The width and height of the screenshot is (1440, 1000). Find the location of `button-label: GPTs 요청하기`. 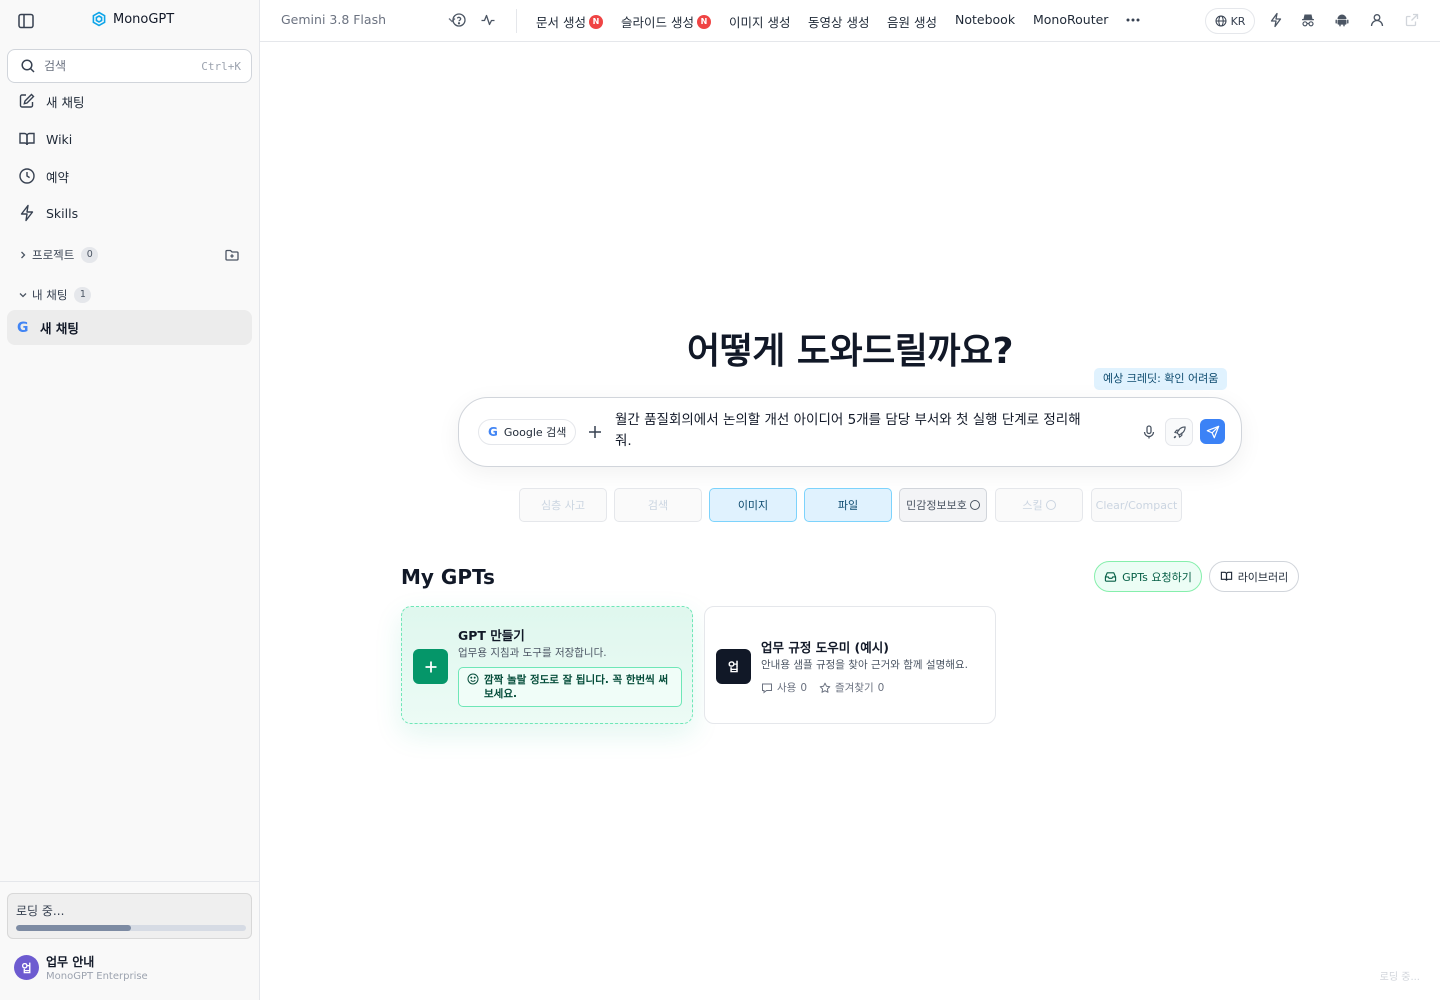

button-label: GPTs 요청하기 is located at coordinates (1157, 577).